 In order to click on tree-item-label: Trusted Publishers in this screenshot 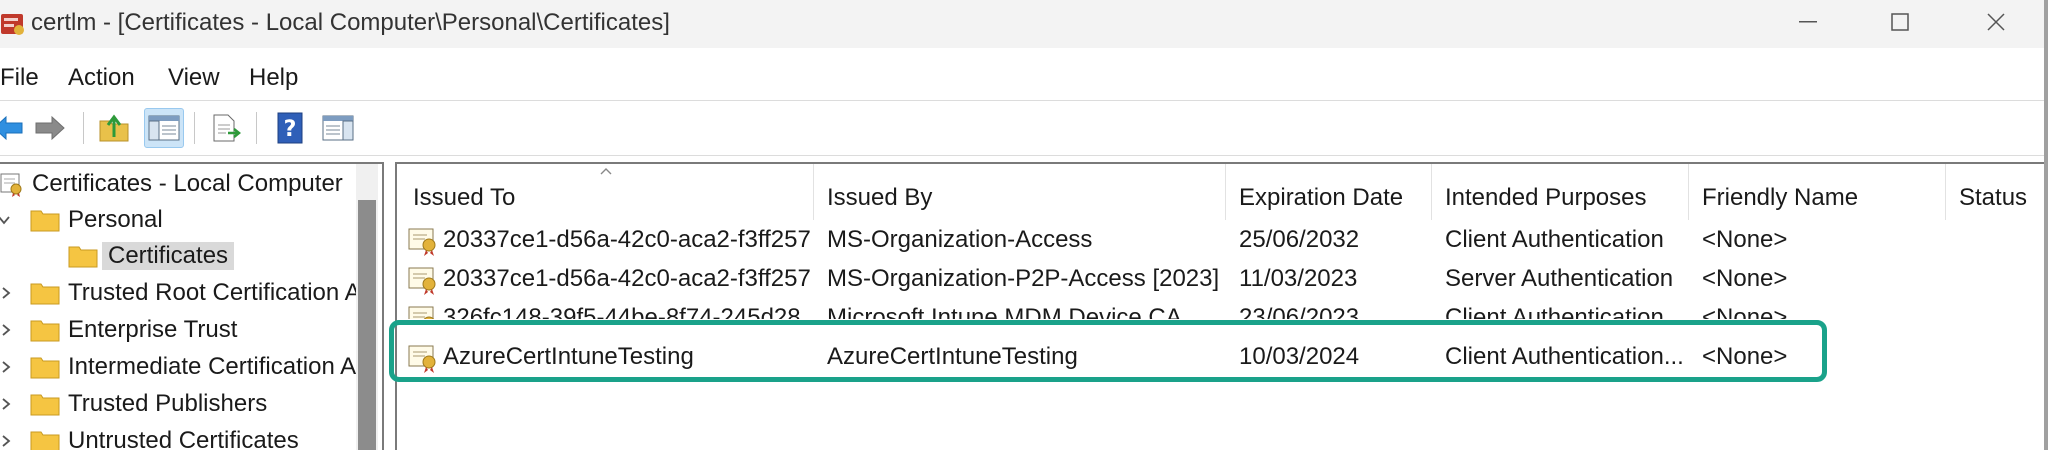, I will do `click(168, 403)`.